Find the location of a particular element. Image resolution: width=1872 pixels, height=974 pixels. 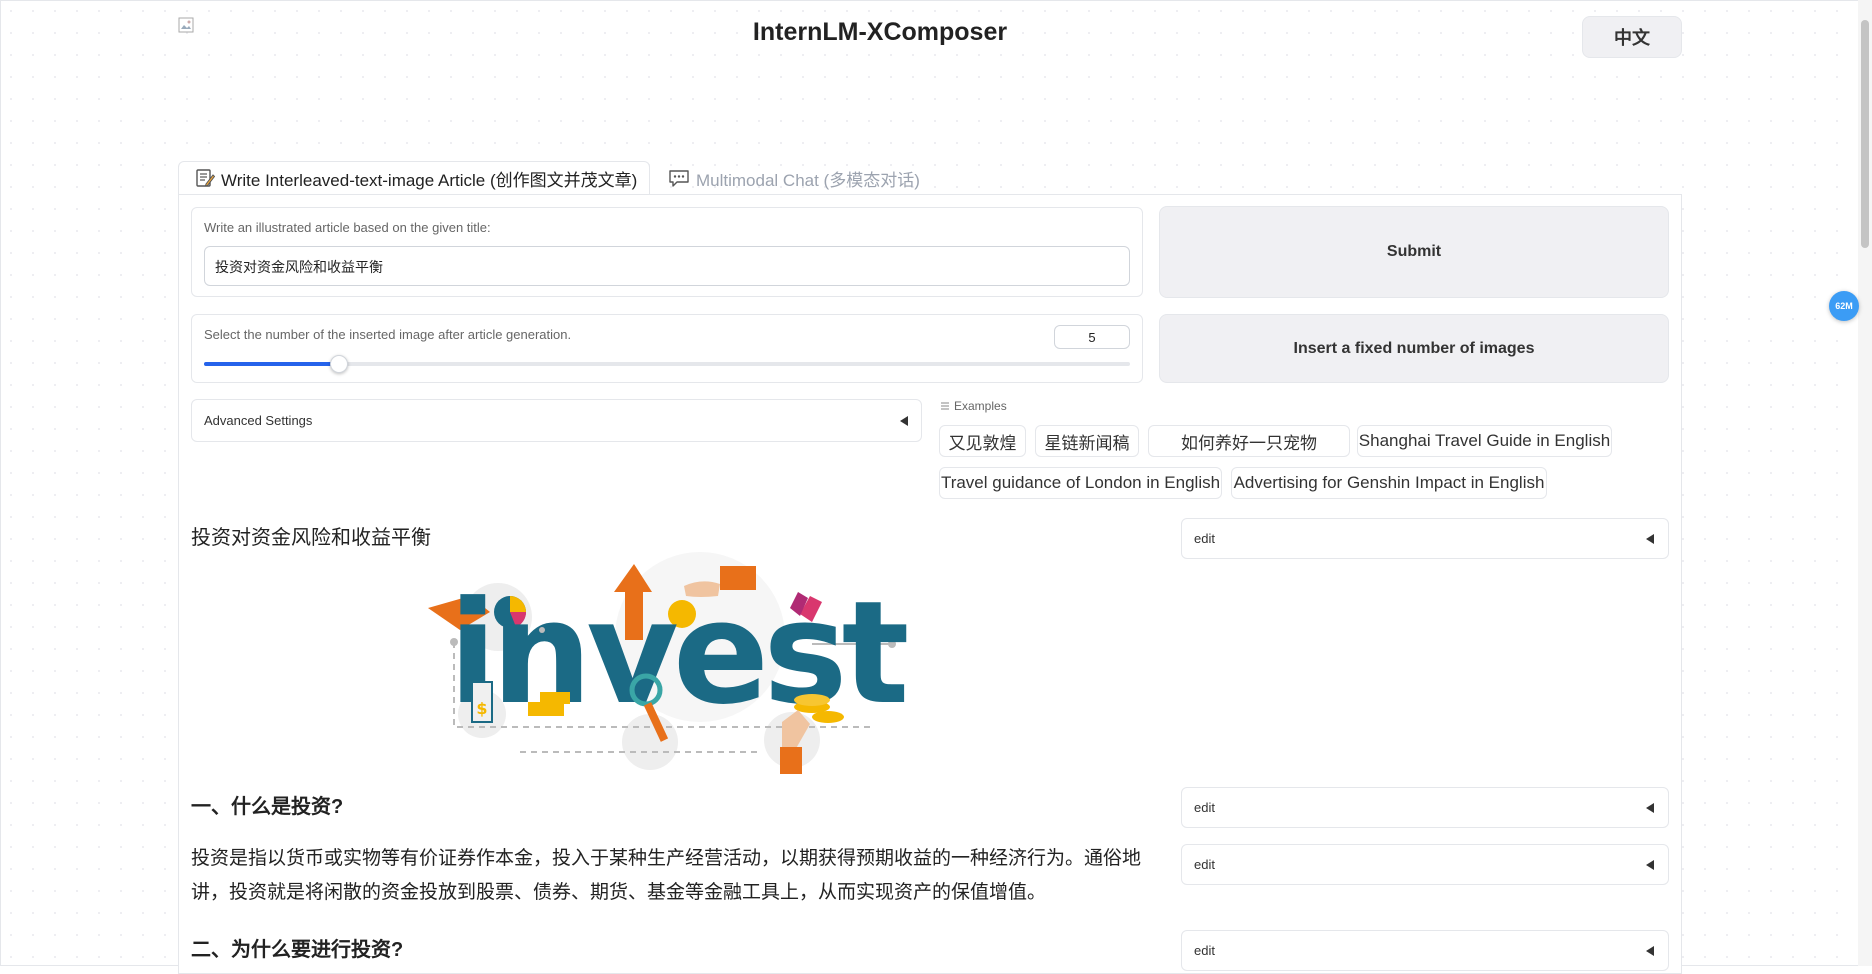

example-chip: Shanghai Travel Guide in English is located at coordinates (1484, 441).